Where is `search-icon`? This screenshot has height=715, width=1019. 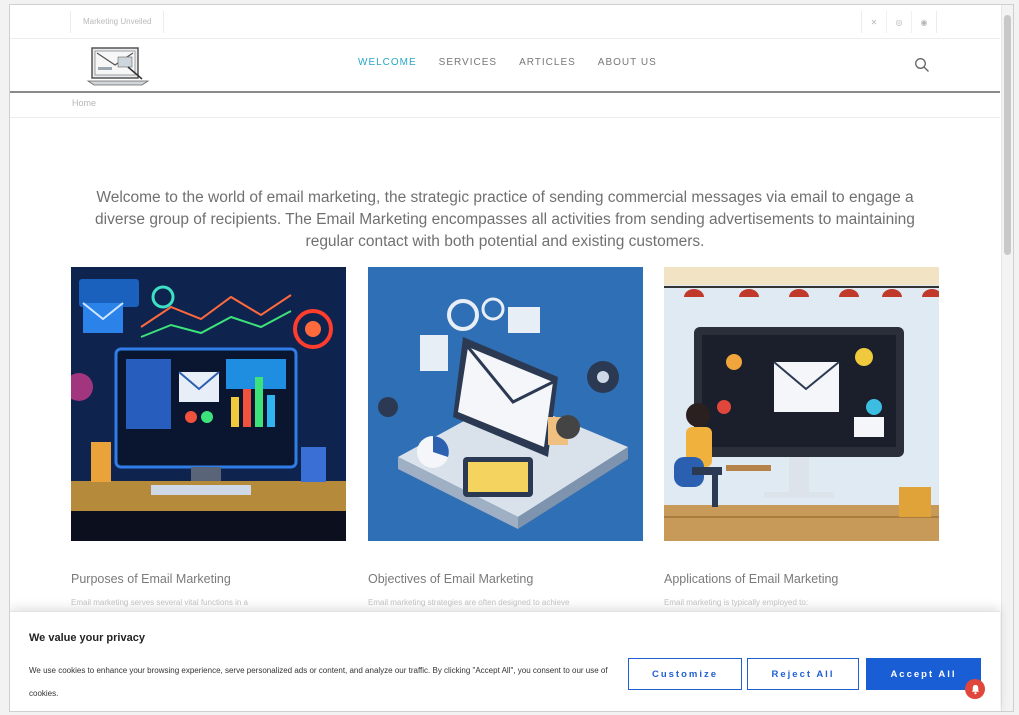
search-icon is located at coordinates (922, 65).